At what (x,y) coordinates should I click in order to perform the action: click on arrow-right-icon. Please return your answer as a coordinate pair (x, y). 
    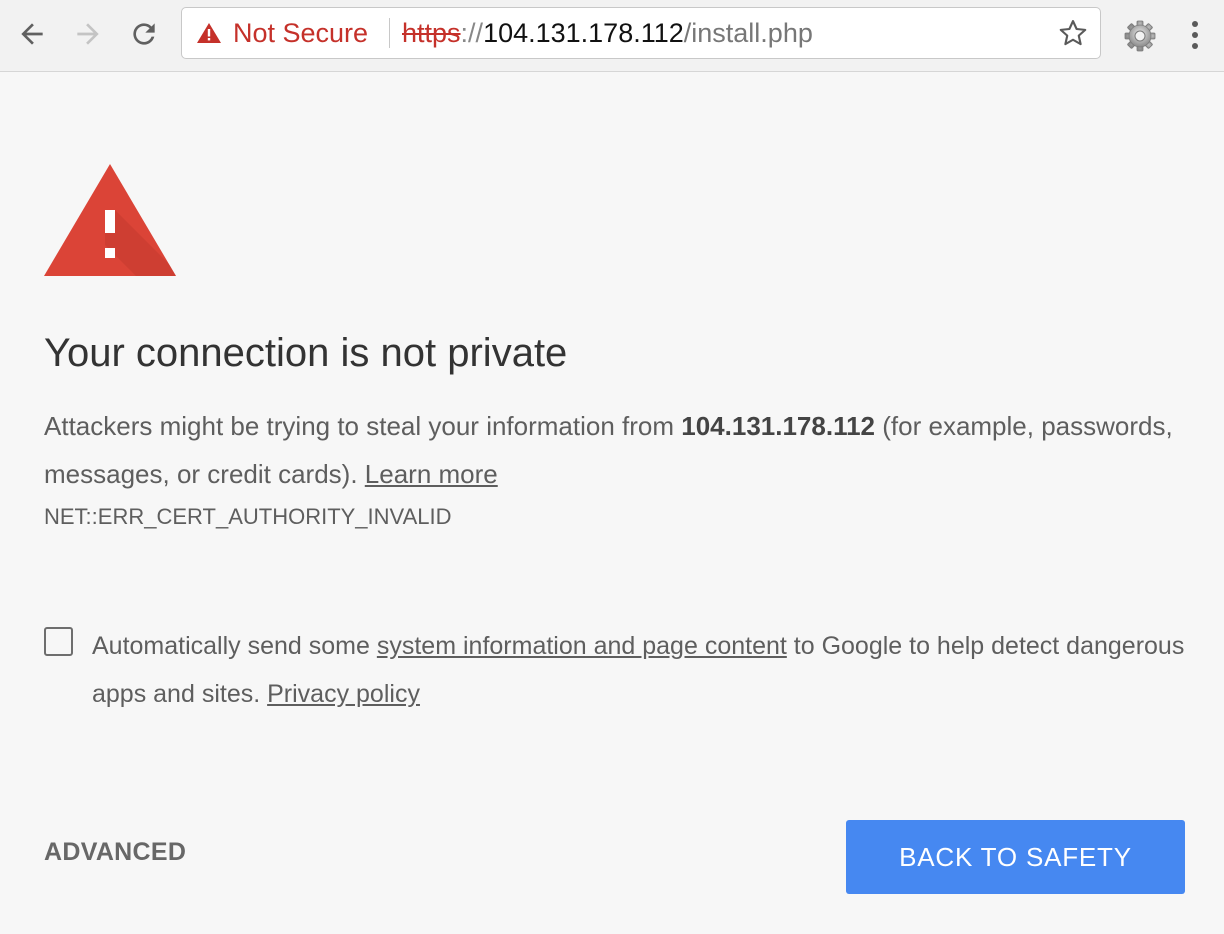
    Looking at the image, I should click on (88, 34).